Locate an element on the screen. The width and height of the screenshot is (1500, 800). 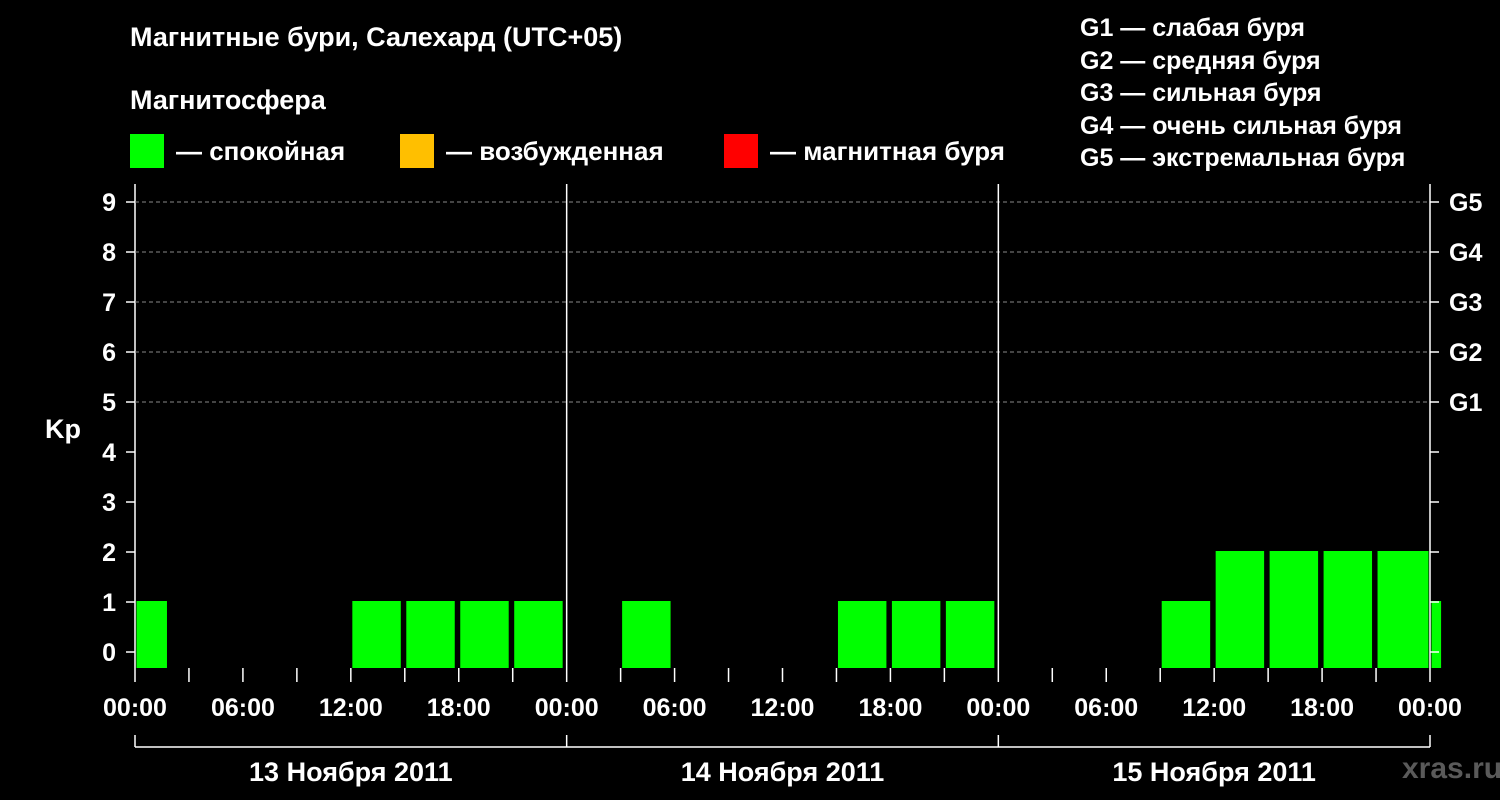
x-tick-label-5: 06:00 is located at coordinates (675, 708).